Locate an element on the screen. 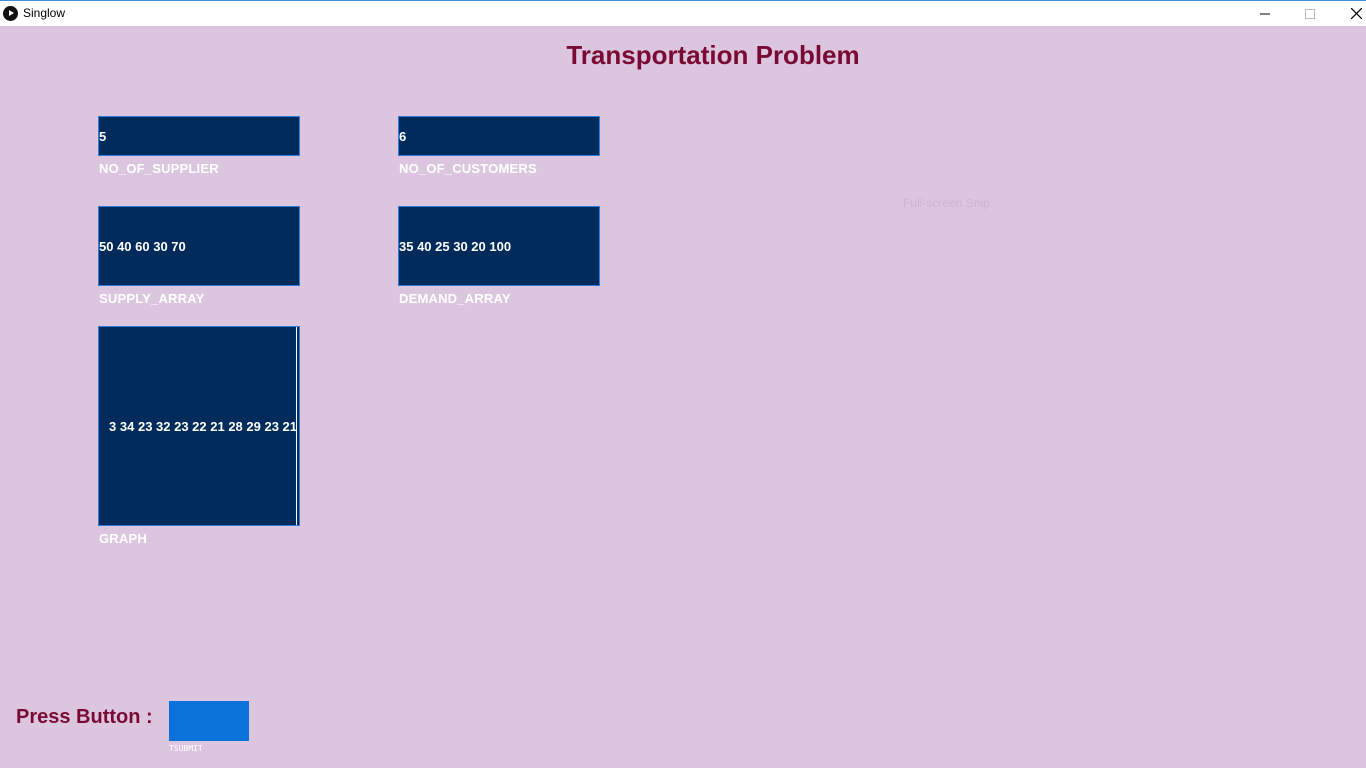 The width and height of the screenshot is (1366, 768). graph-value: 3 34 23 32 23 22 21 28 29 23 21 is located at coordinates (203, 426).